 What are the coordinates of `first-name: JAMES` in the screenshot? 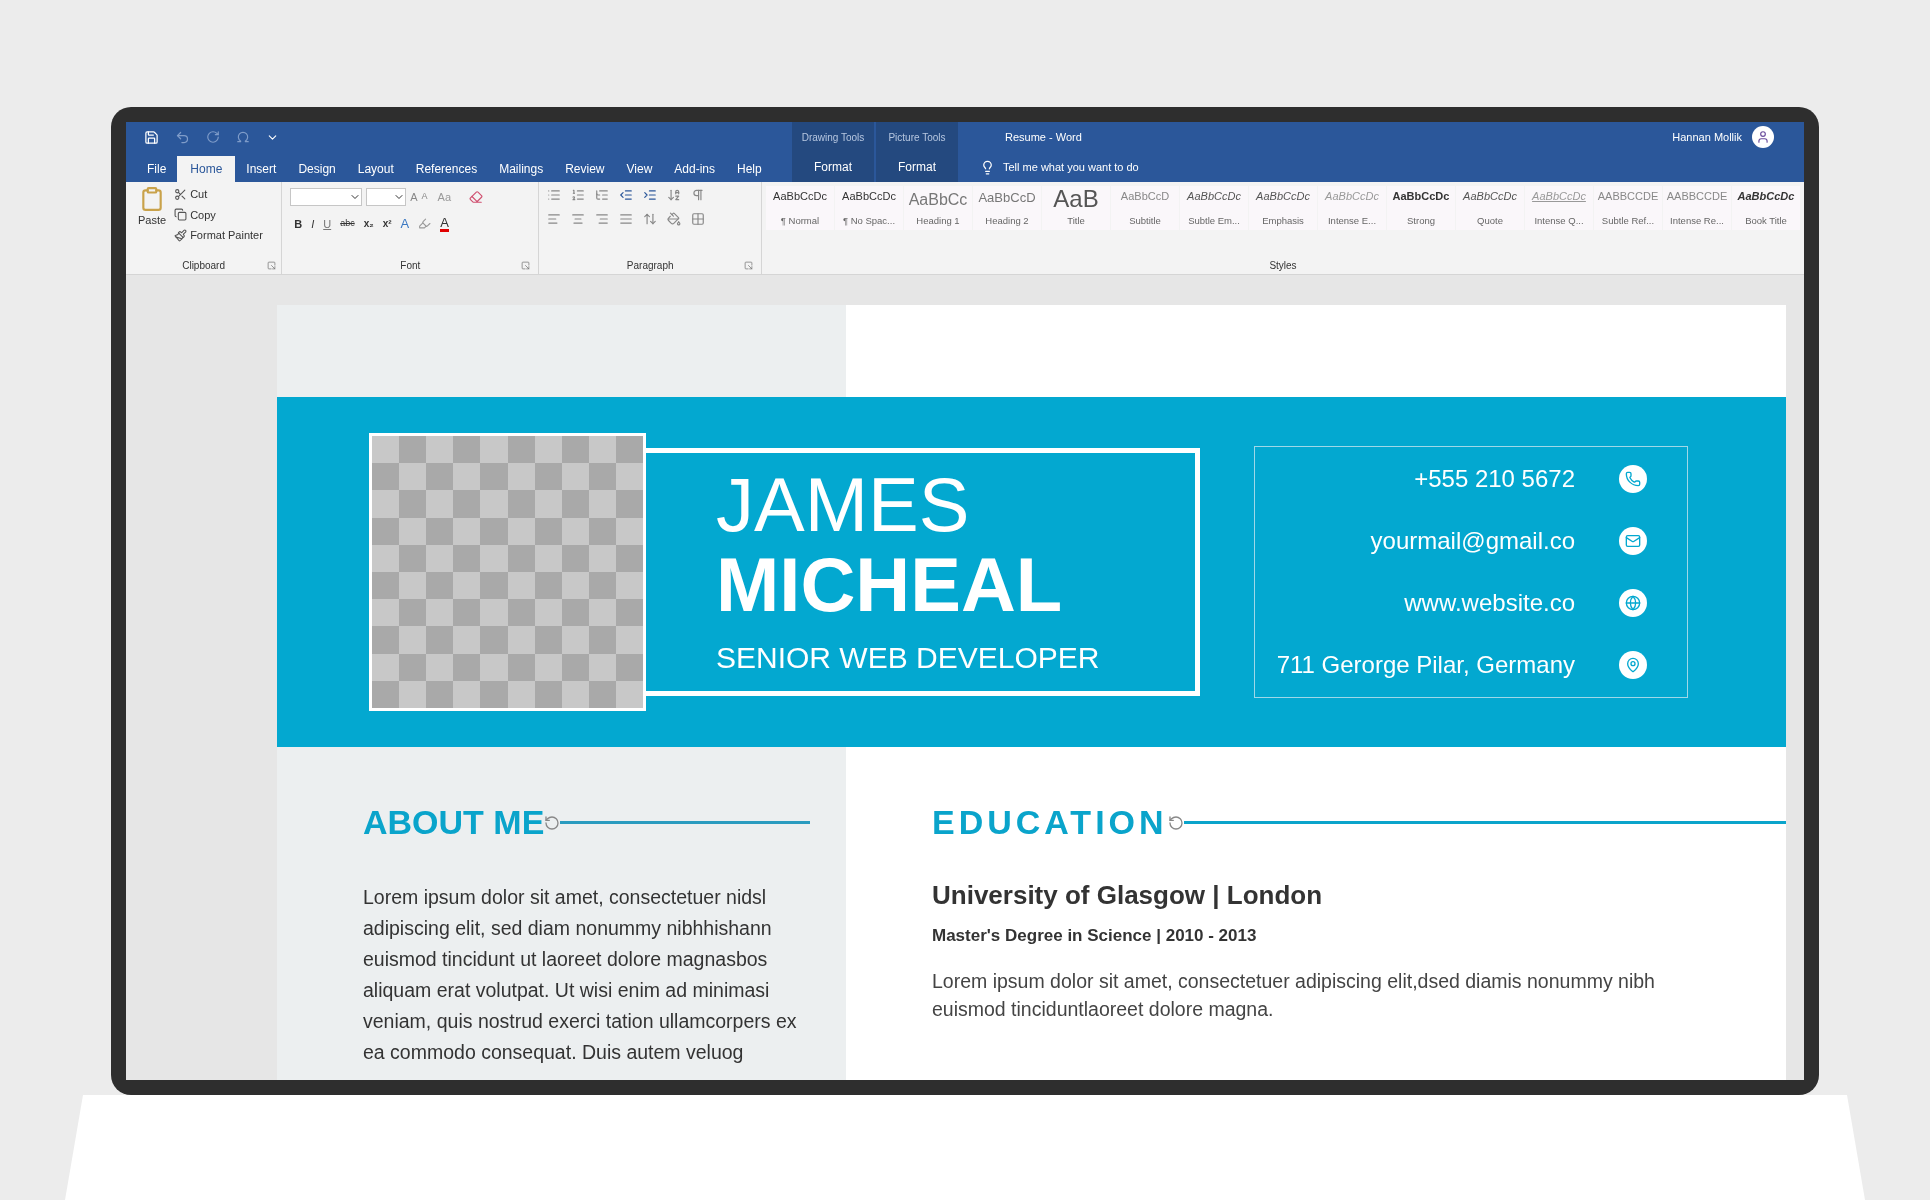 It's located at (843, 504).